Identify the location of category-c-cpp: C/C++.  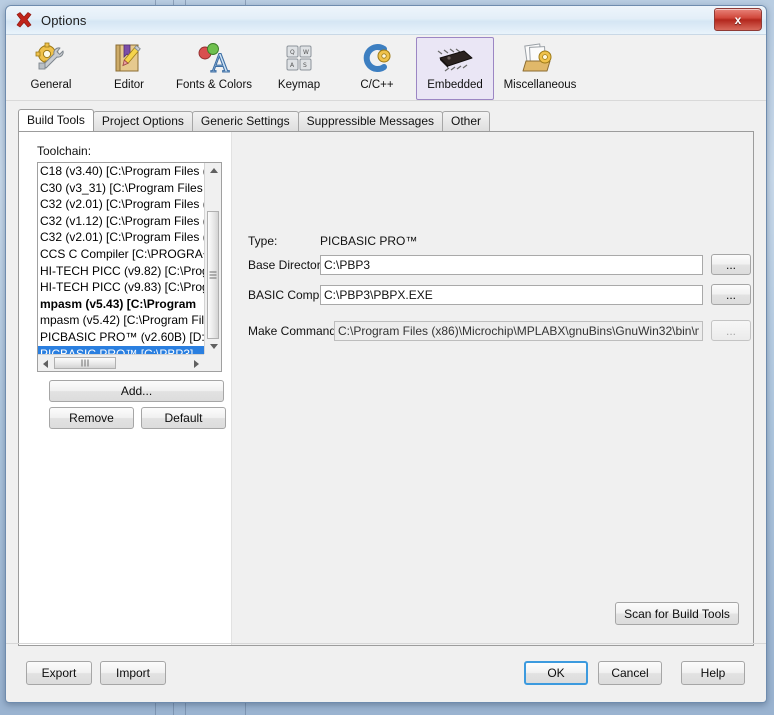
(377, 68).